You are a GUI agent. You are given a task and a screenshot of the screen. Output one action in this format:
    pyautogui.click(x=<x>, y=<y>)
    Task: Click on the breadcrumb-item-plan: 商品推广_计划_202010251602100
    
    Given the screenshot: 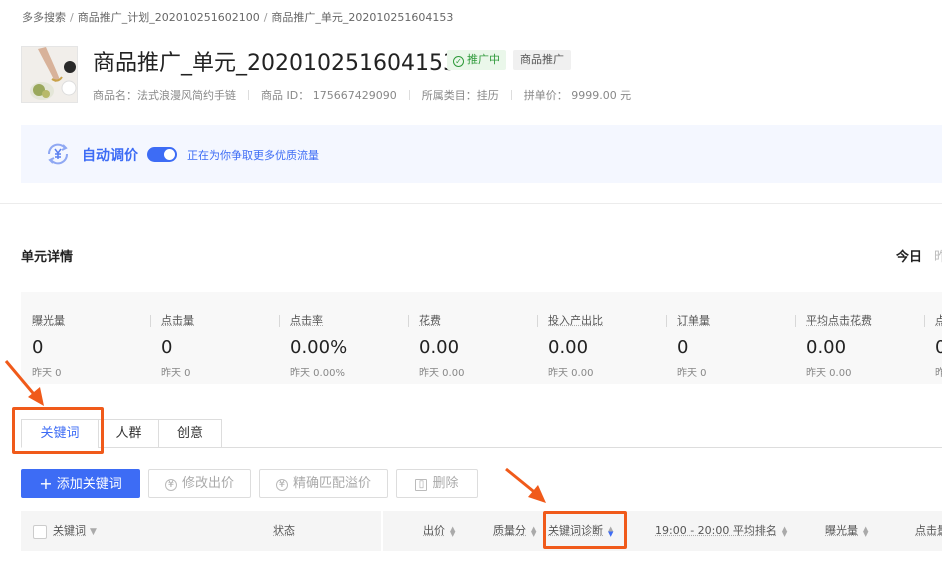 What is the action you would take?
    pyautogui.click(x=169, y=17)
    